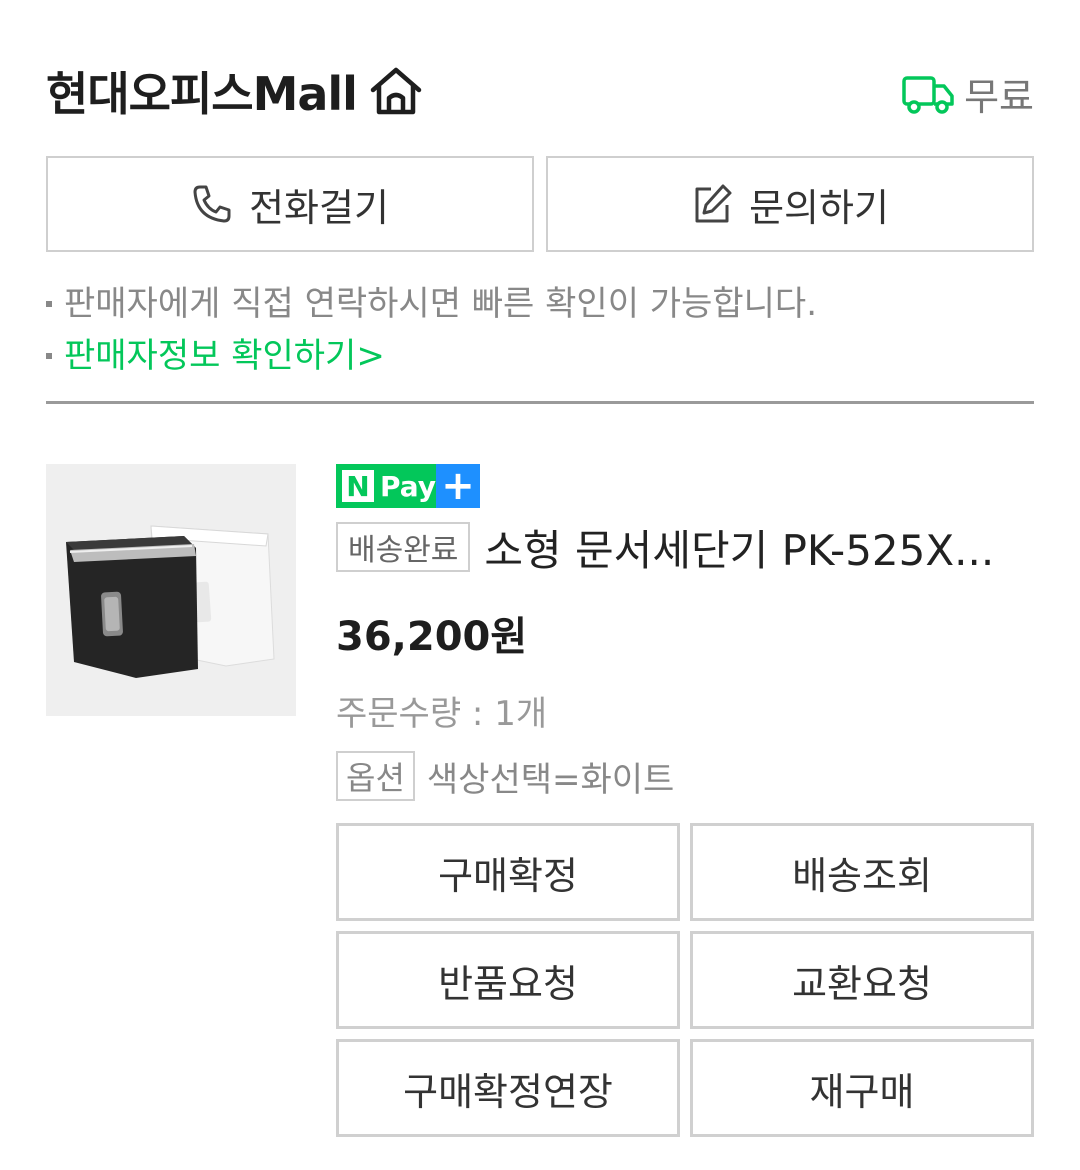 The width and height of the screenshot is (1080, 1170). Describe the element at coordinates (202, 91) in the screenshot. I see `store-name-label: 현대오피스Mall` at that location.